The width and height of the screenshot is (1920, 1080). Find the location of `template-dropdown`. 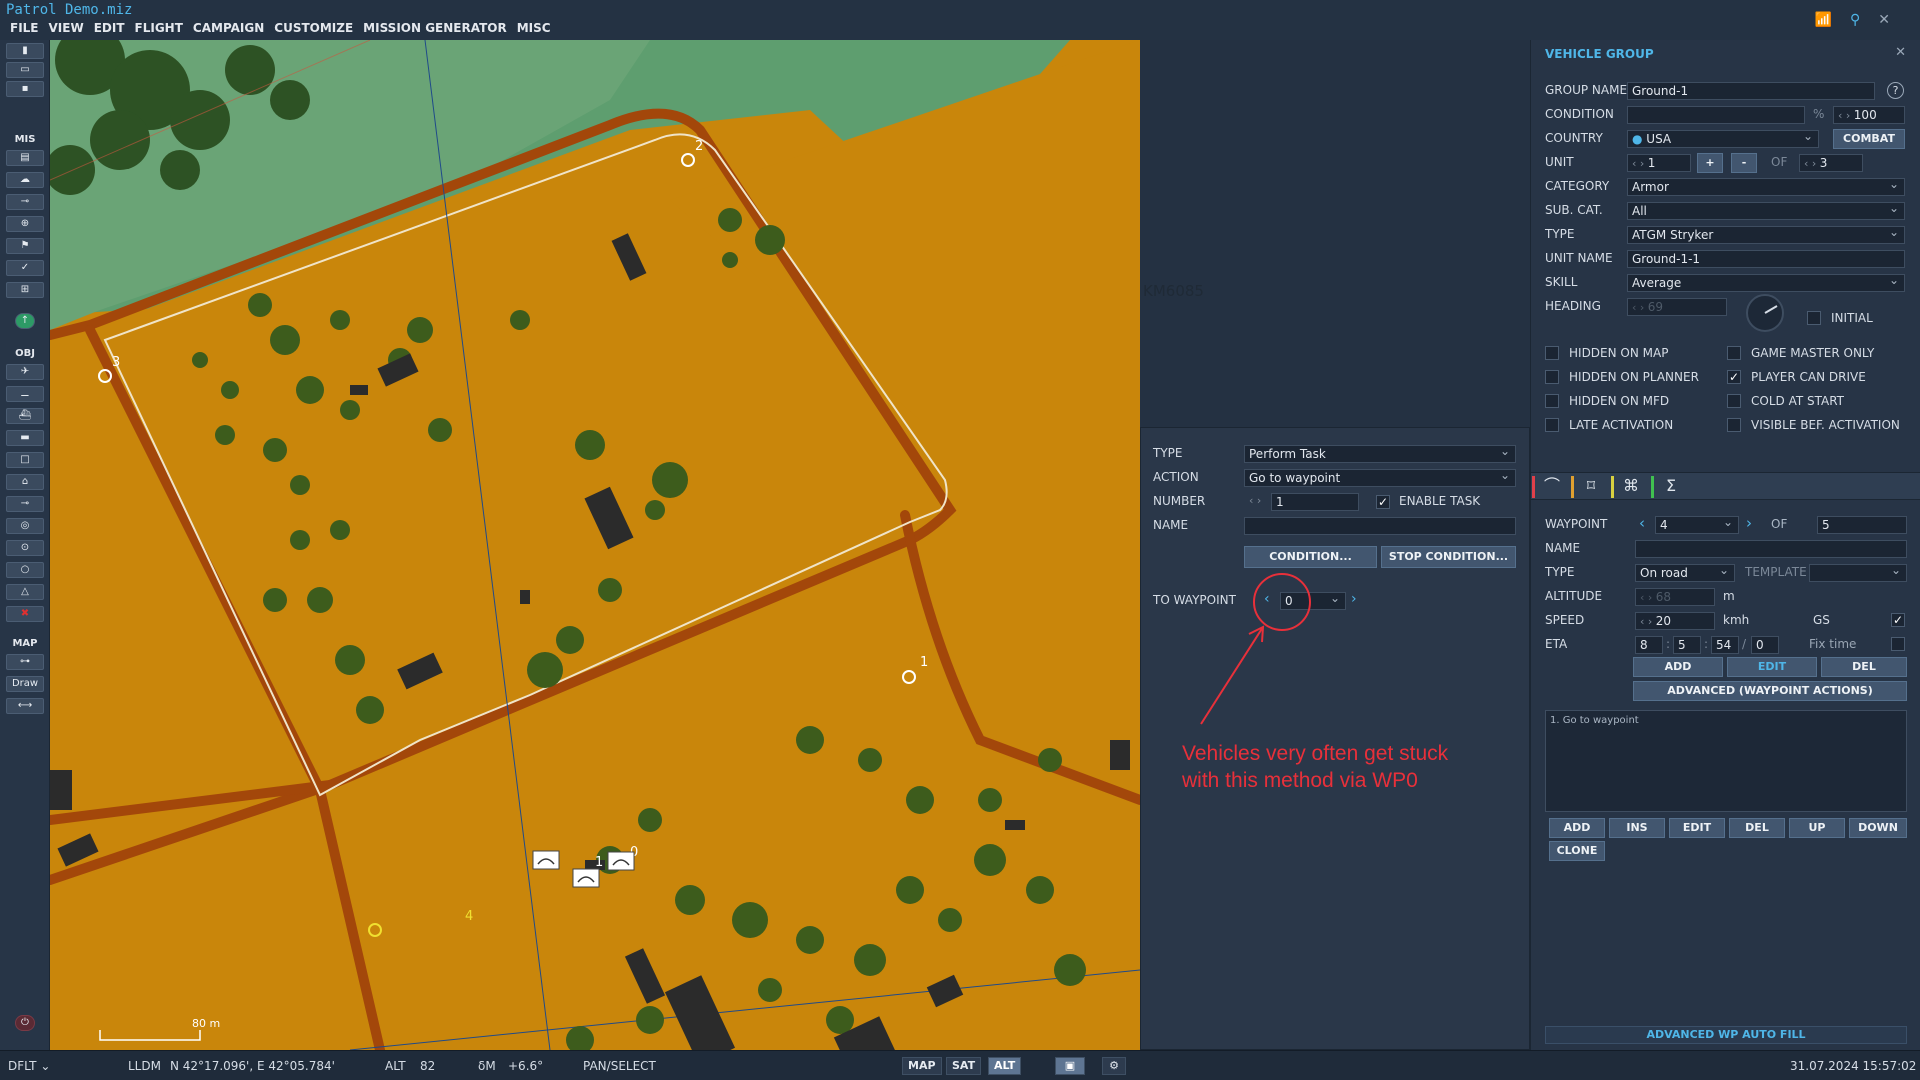

template-dropdown is located at coordinates (1858, 573).